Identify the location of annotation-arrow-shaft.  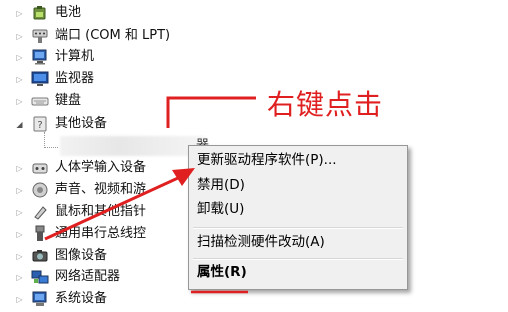
(111, 208).